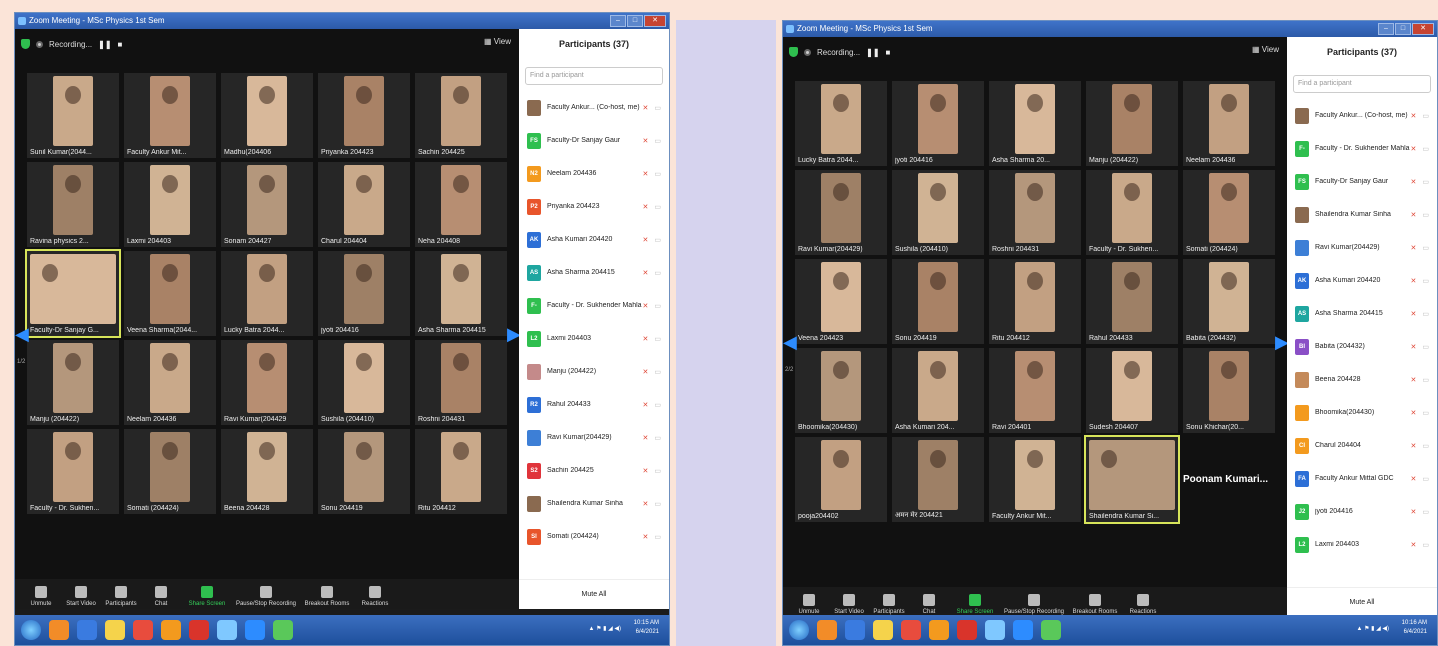 The width and height of the screenshot is (1438, 646). I want to click on participant-row: Manju (204422) ✕ ▭, so click(594, 371).